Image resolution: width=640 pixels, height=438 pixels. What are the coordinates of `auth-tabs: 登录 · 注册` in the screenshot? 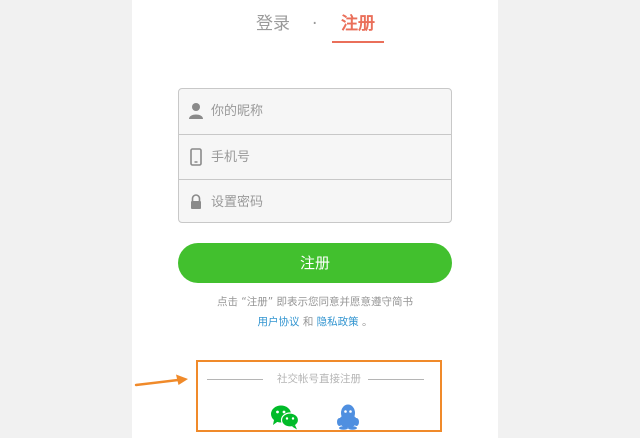 It's located at (315, 29).